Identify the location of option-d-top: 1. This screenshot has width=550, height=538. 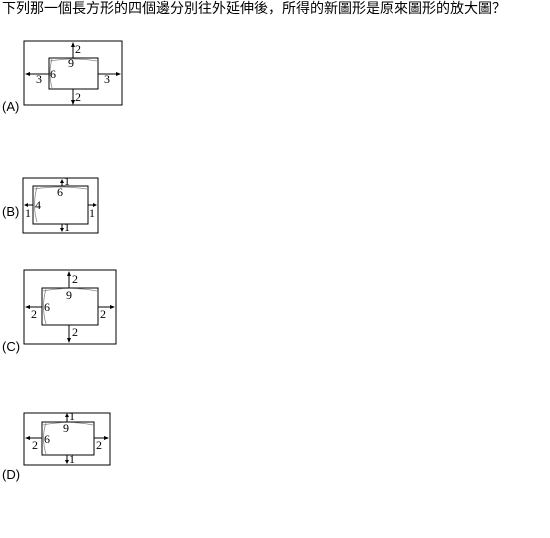
(72, 416).